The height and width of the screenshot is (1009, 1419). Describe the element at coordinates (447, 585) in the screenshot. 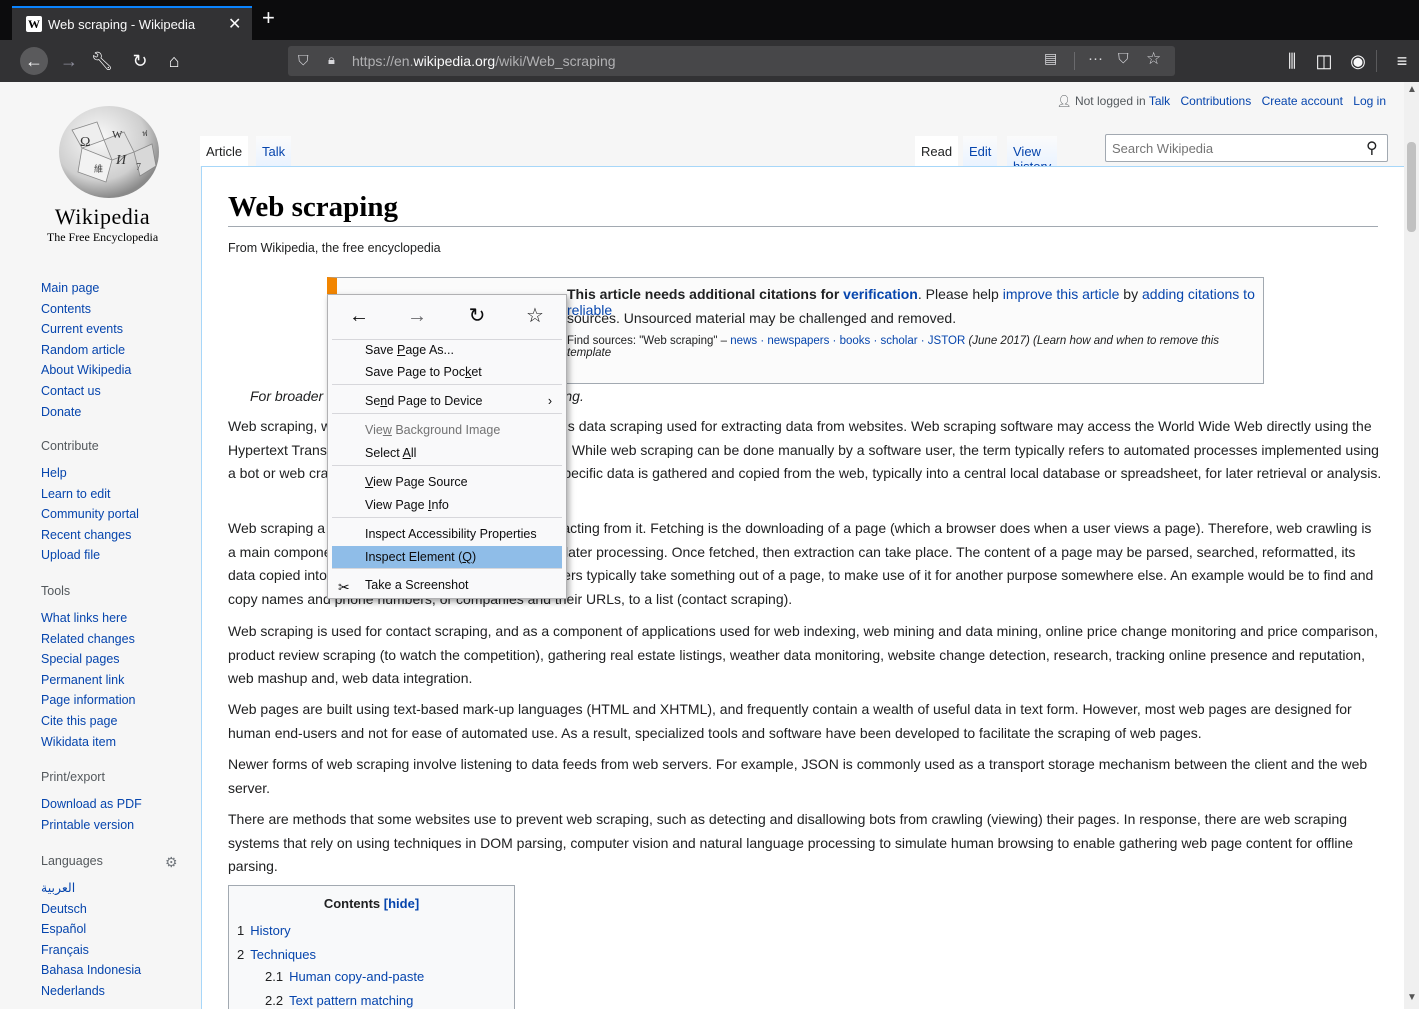

I see `menu-item-take-a-screenshot: Take a Screenshot ✂` at that location.